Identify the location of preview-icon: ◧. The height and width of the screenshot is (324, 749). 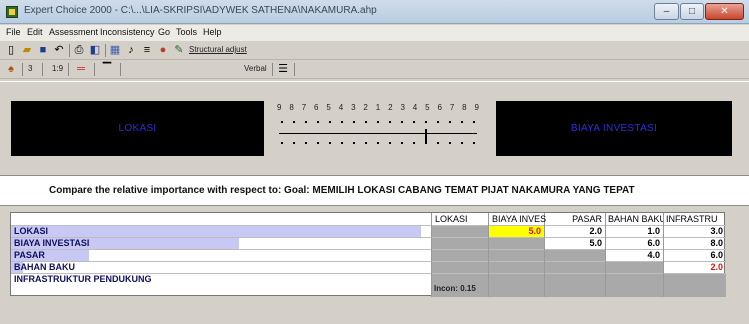
(95, 50).